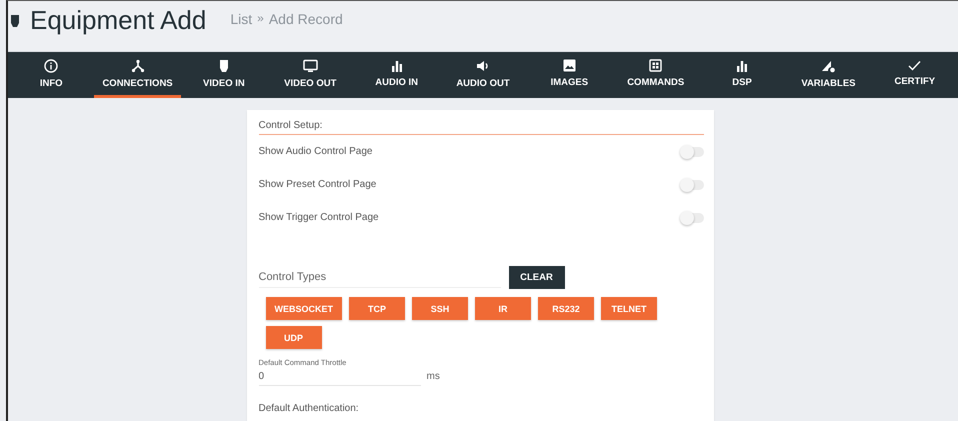 Image resolution: width=958 pixels, height=421 pixels. What do you see at coordinates (315, 151) in the screenshot?
I see `toggle-label: Show Audio Control Page` at bounding box center [315, 151].